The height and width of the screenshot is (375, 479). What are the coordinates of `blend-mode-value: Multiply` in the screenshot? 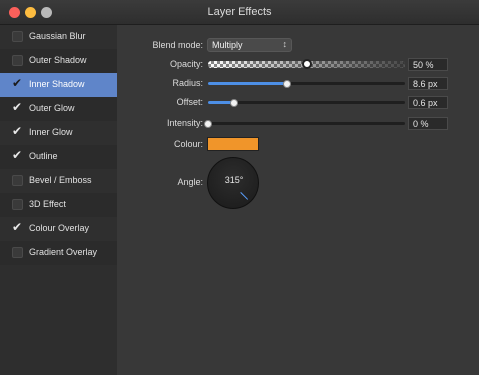 It's located at (227, 45).